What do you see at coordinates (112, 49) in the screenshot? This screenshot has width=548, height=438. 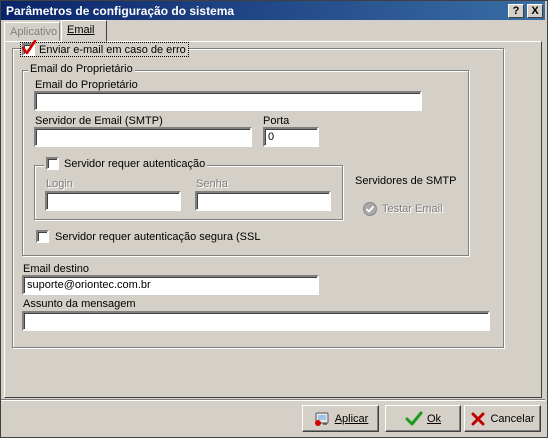 I see `send-on-error-label: Enviar e-mail em caso de erro` at bounding box center [112, 49].